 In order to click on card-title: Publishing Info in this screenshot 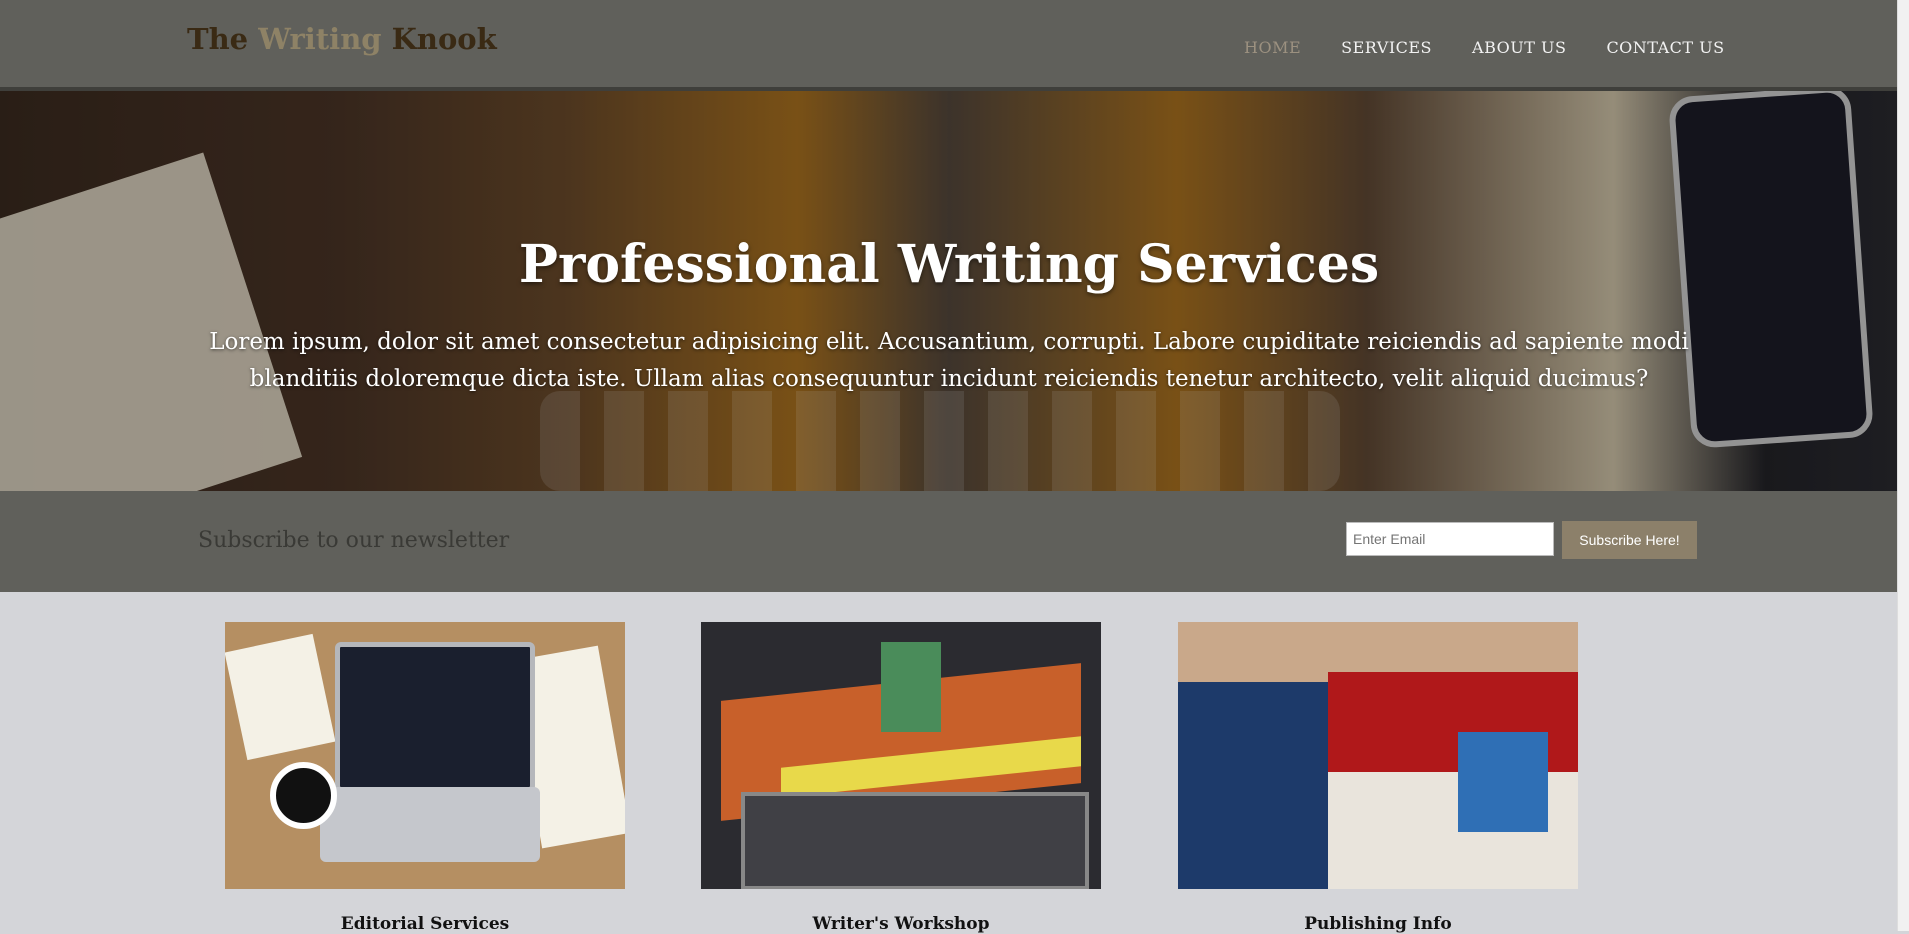, I will do `click(1378, 924)`.